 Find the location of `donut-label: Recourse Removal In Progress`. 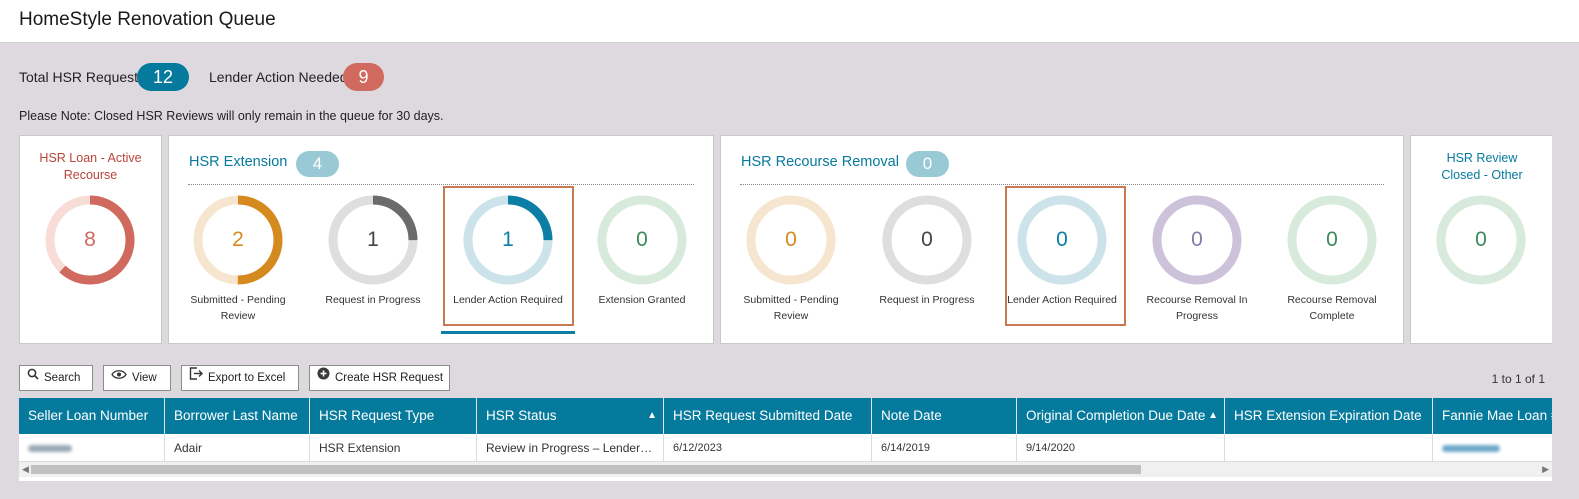

donut-label: Recourse Removal In Progress is located at coordinates (1197, 308).